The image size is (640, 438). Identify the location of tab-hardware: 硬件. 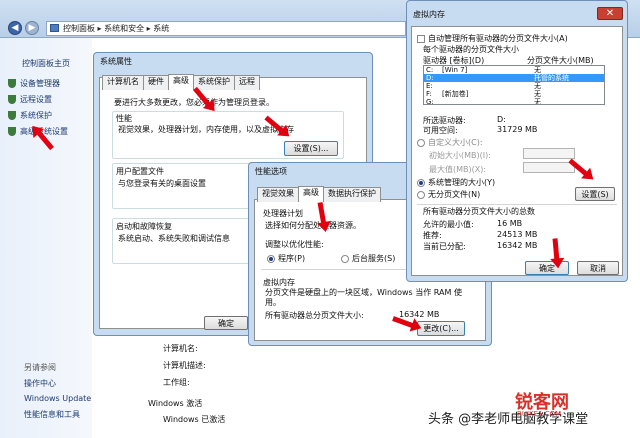
(156, 82).